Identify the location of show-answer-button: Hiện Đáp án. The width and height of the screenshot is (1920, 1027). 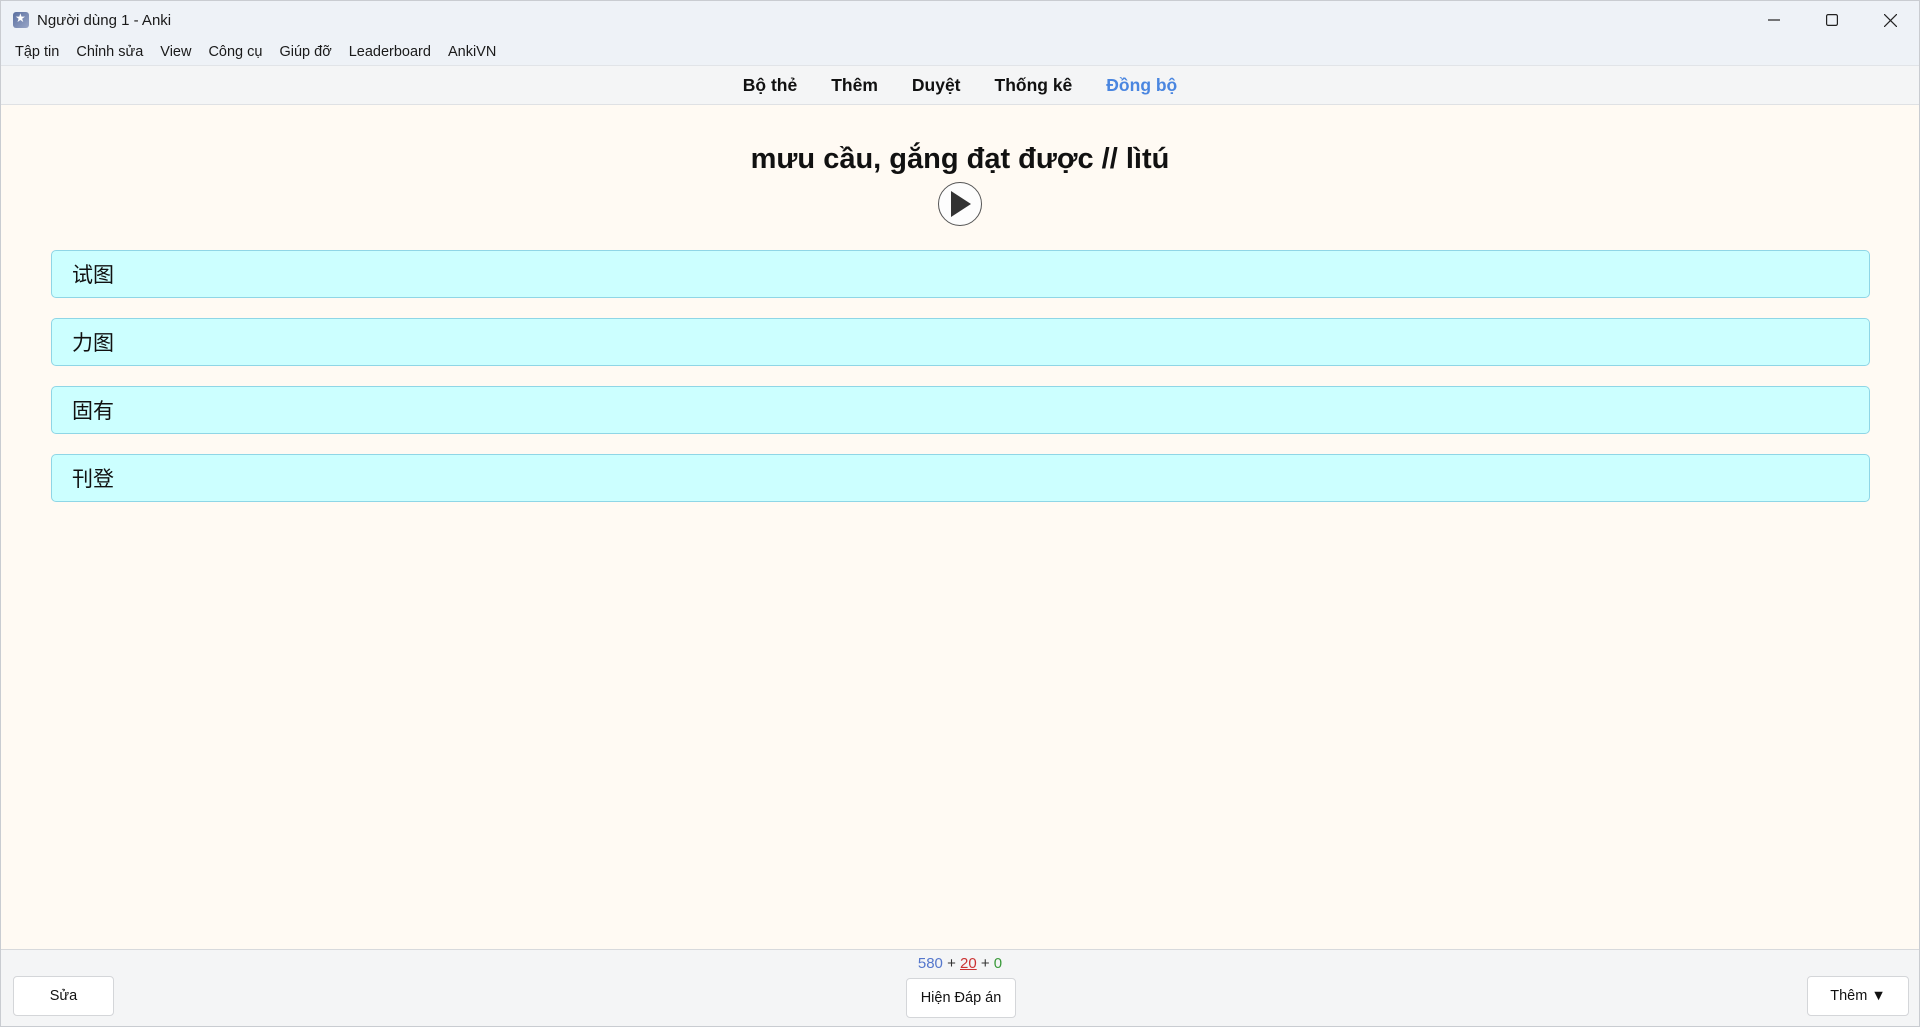
(961, 998).